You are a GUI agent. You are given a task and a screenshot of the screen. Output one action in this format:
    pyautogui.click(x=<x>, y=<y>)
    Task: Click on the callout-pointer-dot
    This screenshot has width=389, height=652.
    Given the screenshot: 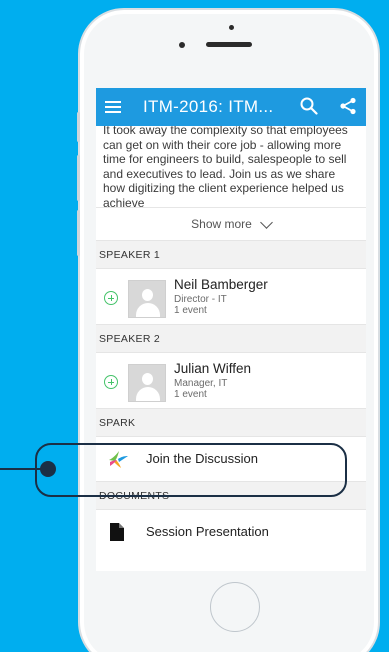 What is the action you would take?
    pyautogui.click(x=48, y=469)
    